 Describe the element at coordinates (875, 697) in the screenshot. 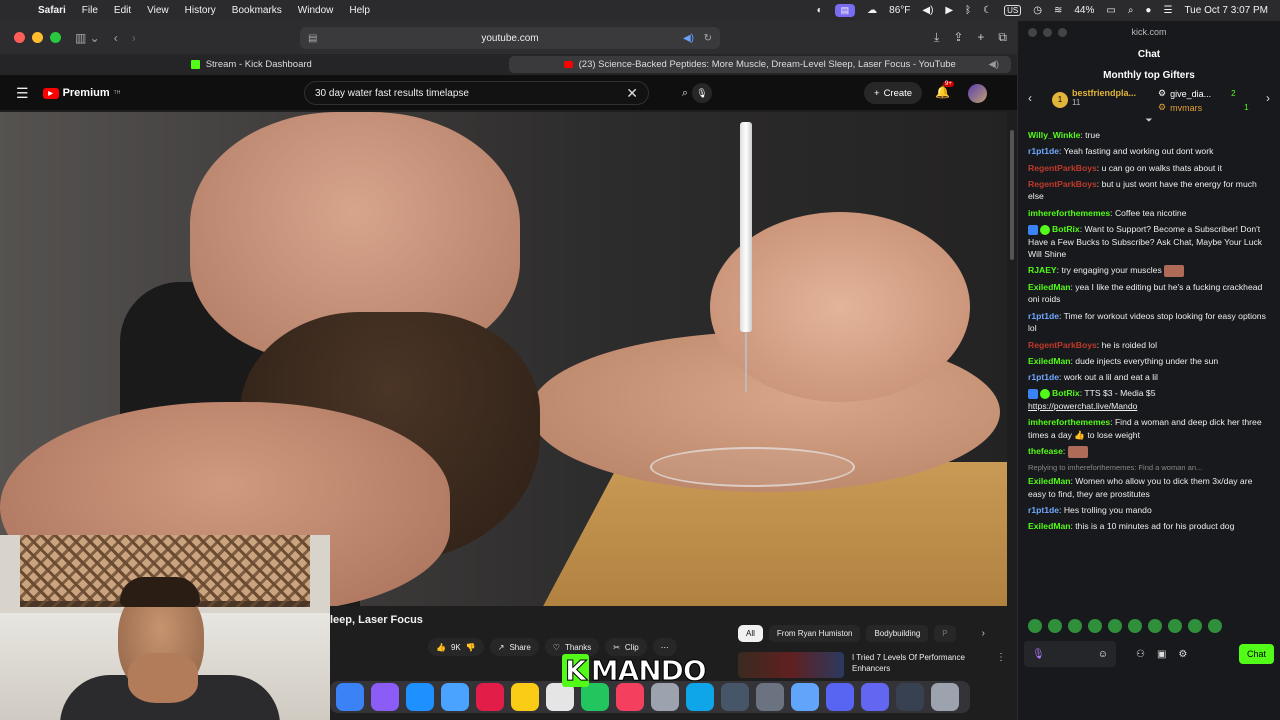

I see `mail-app-icon` at that location.